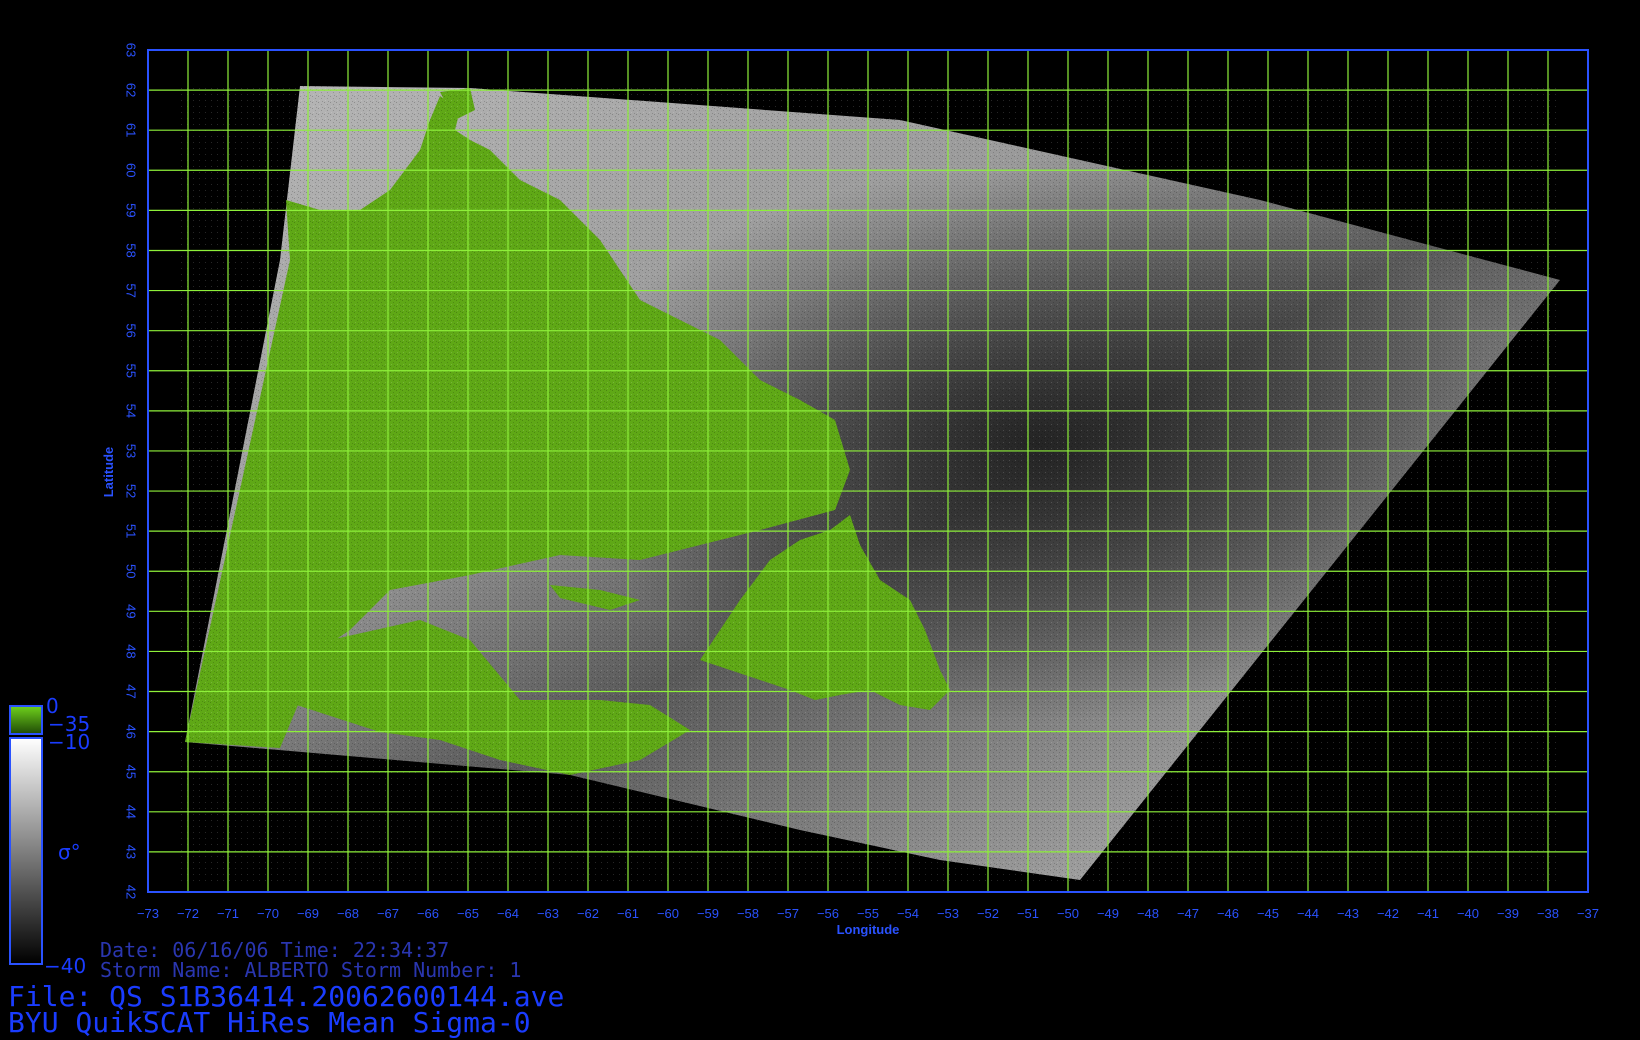 This screenshot has height=1040, width=1640. I want to click on lat-tick-label: 63, so click(131, 50).